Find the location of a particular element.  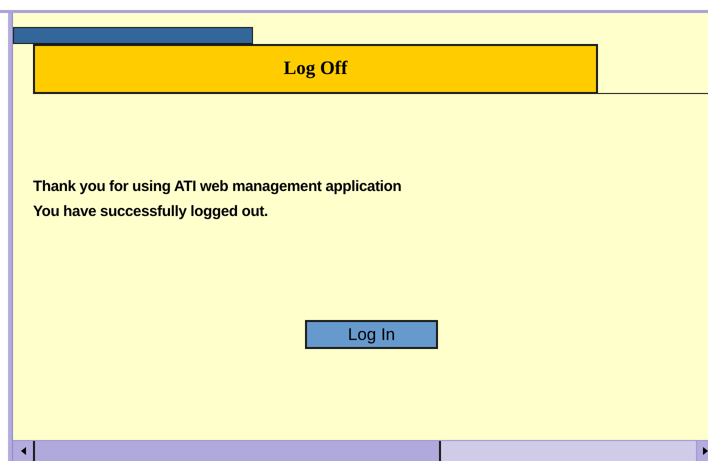

page-title: Log Off is located at coordinates (316, 68).